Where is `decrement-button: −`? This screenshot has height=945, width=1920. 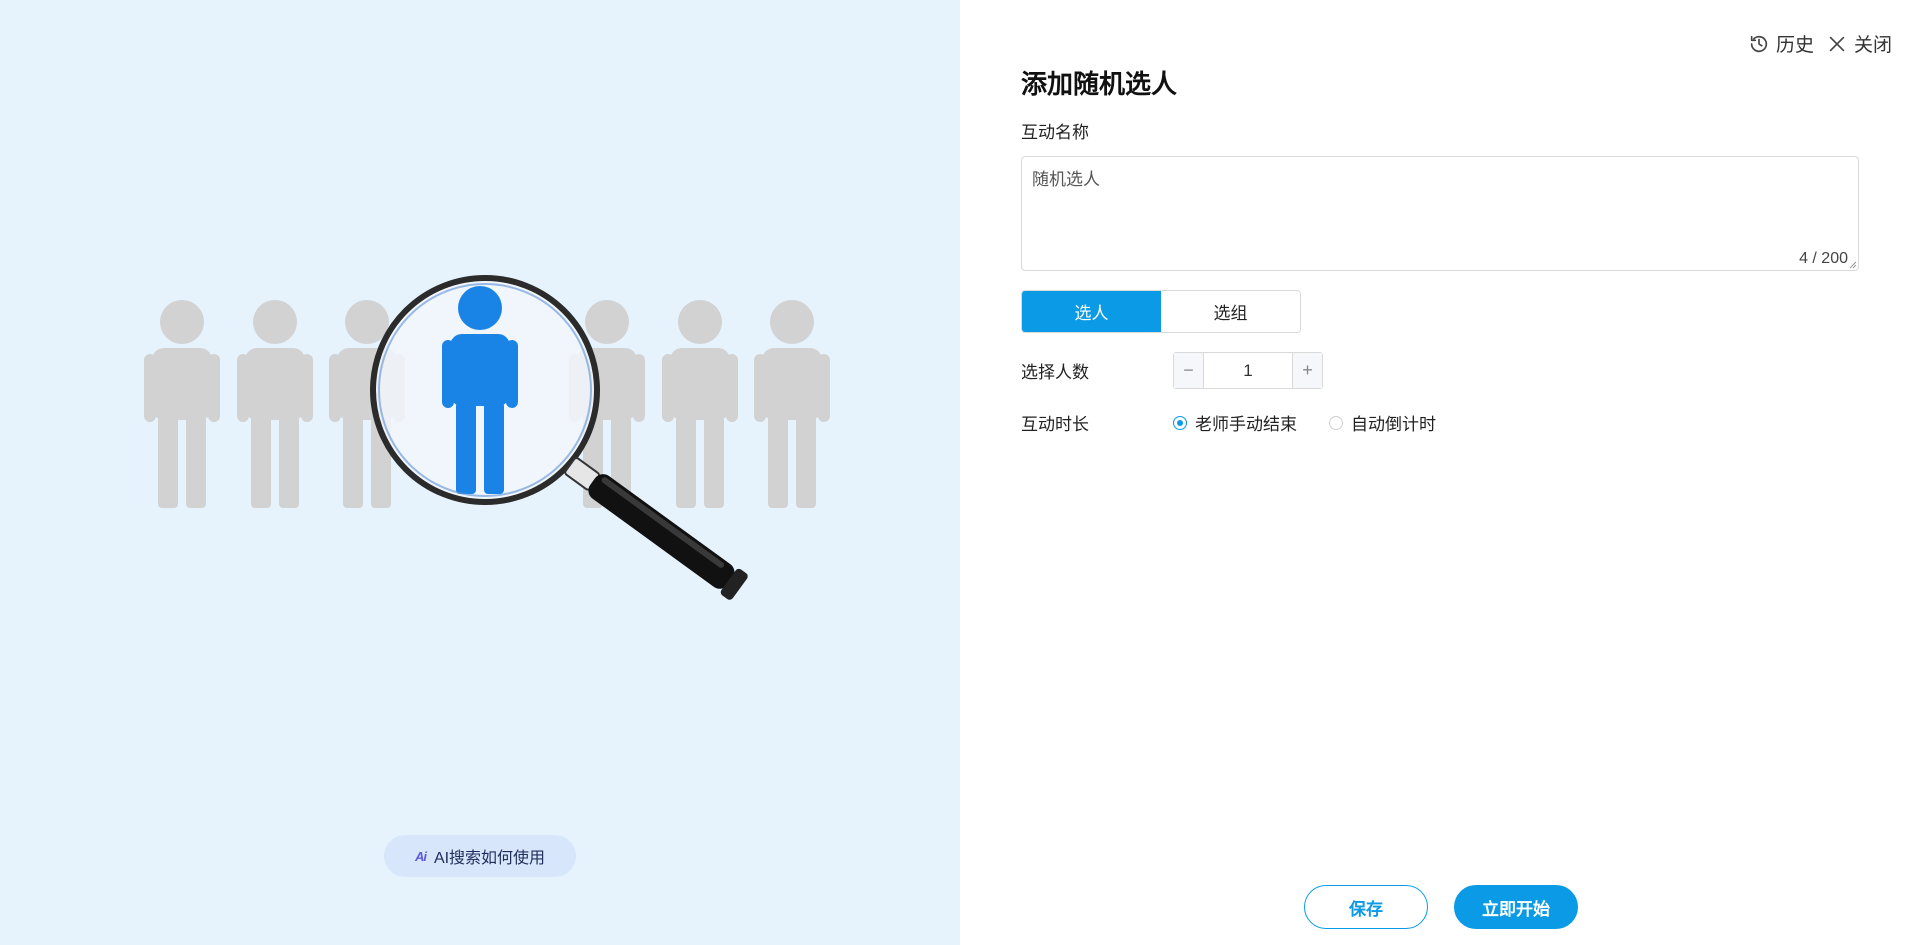 decrement-button: − is located at coordinates (1189, 370).